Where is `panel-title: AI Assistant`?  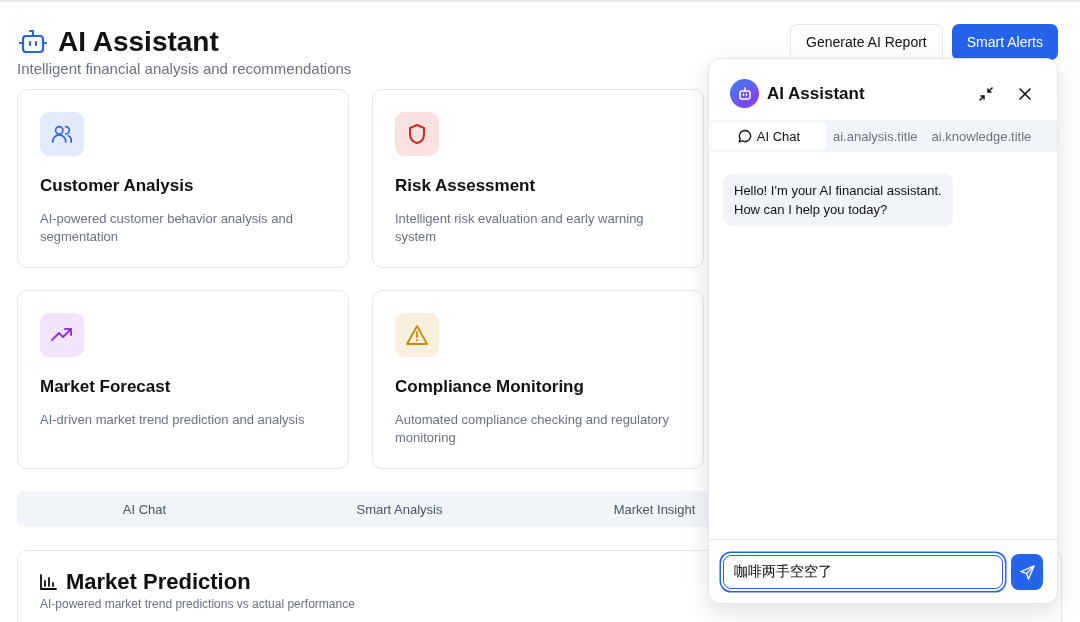
panel-title: AI Assistant is located at coordinates (816, 93).